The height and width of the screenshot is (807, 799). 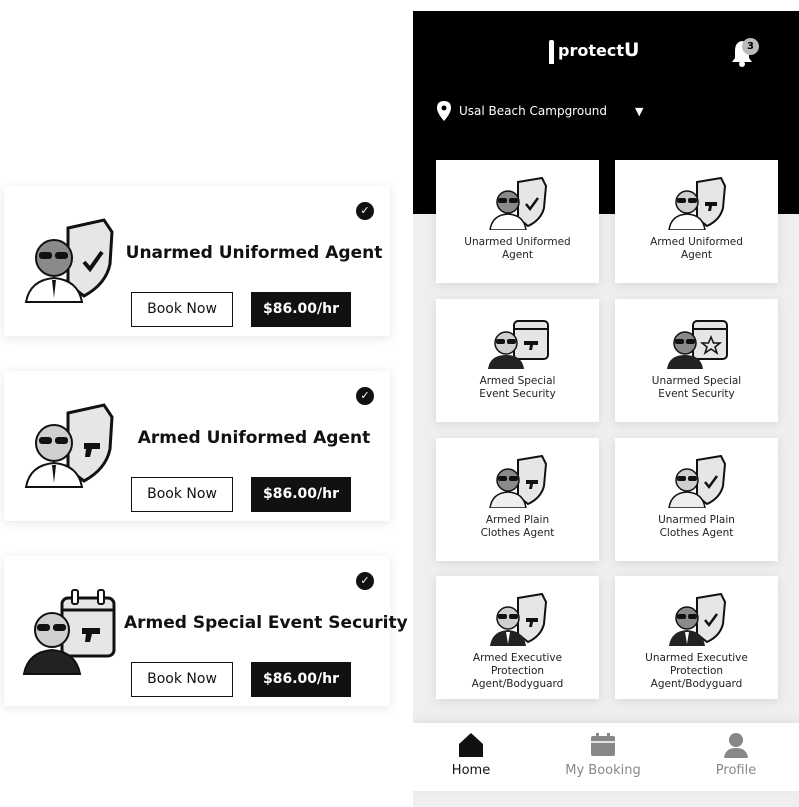 I want to click on agent-calendar-gun-illustration, so click(x=69, y=632).